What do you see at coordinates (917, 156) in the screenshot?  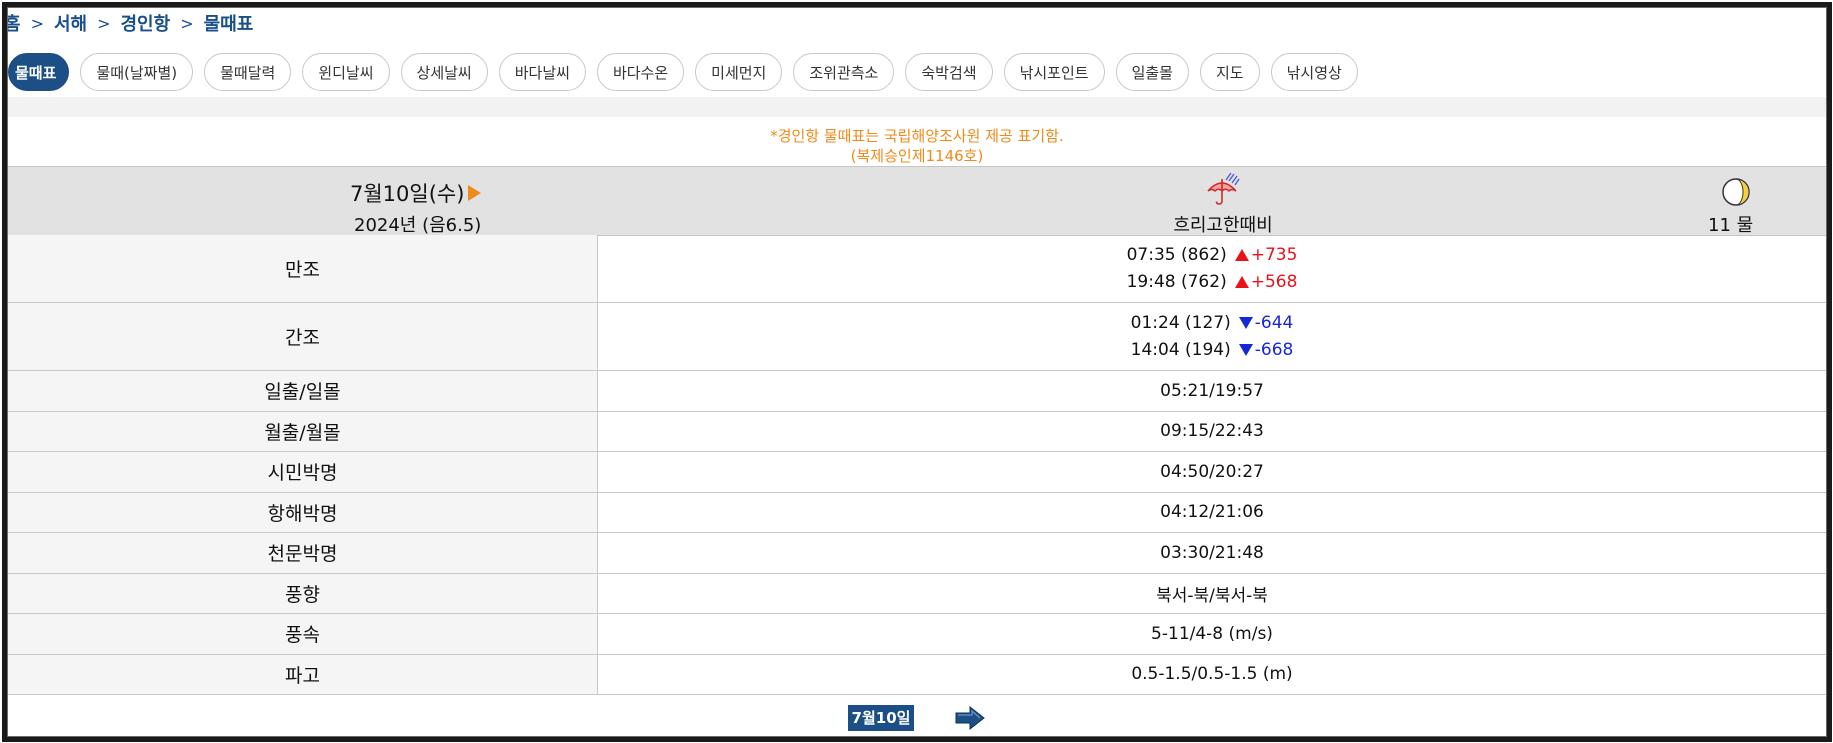 I see `approval-notice-line: (복제승인제1146호)` at bounding box center [917, 156].